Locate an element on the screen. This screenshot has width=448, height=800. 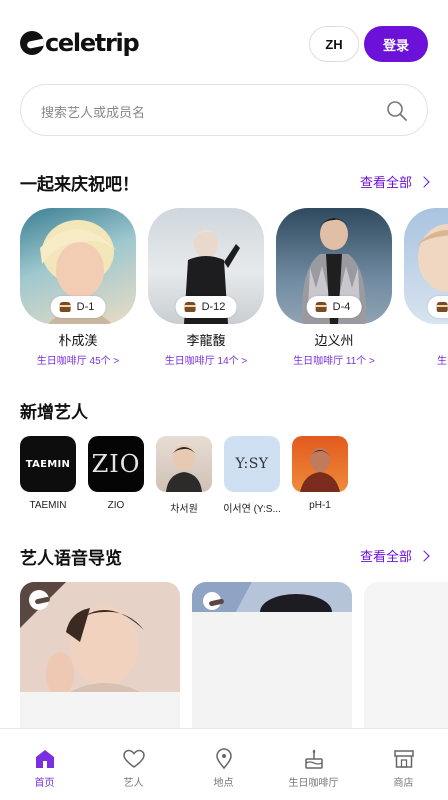
login-button: 登录 is located at coordinates (396, 44).